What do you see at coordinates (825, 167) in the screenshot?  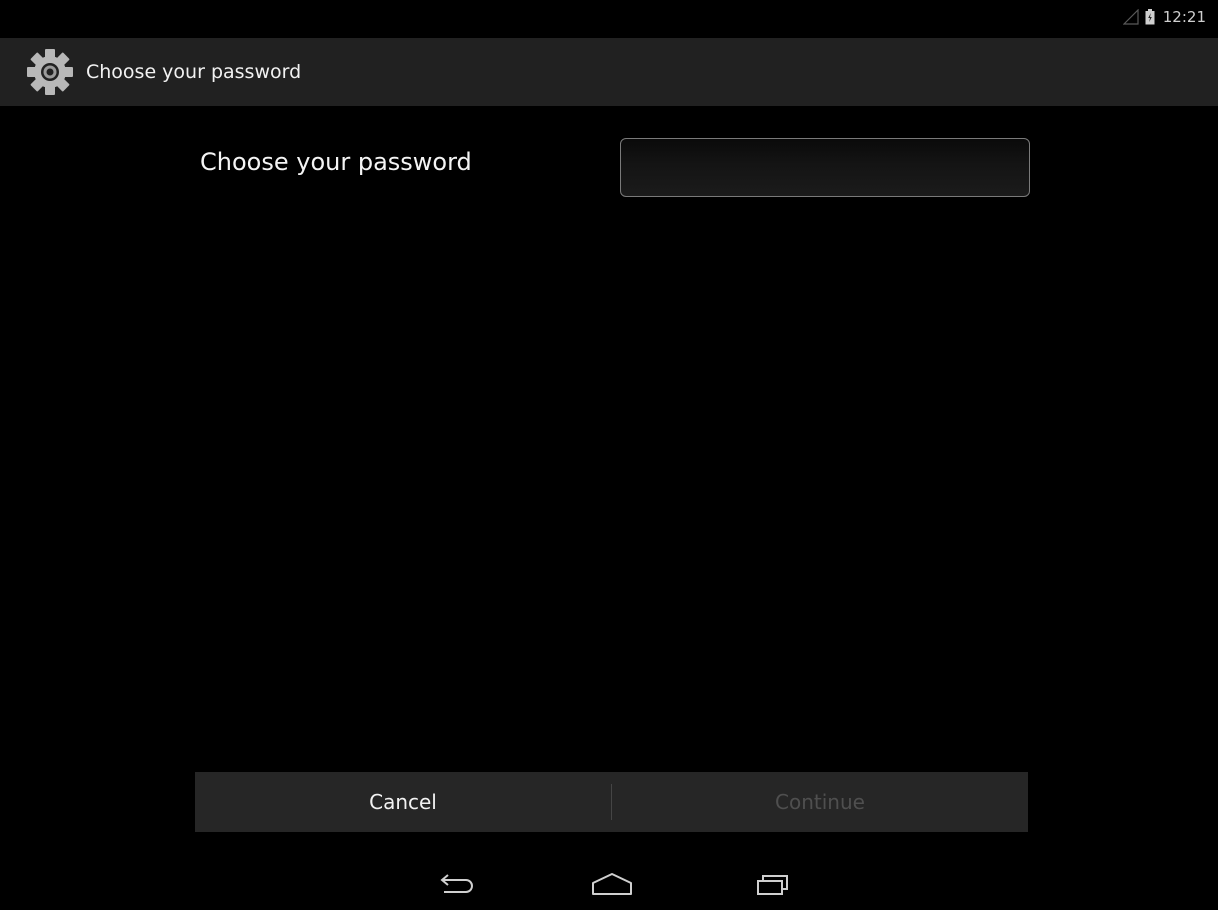 I see `password-input` at bounding box center [825, 167].